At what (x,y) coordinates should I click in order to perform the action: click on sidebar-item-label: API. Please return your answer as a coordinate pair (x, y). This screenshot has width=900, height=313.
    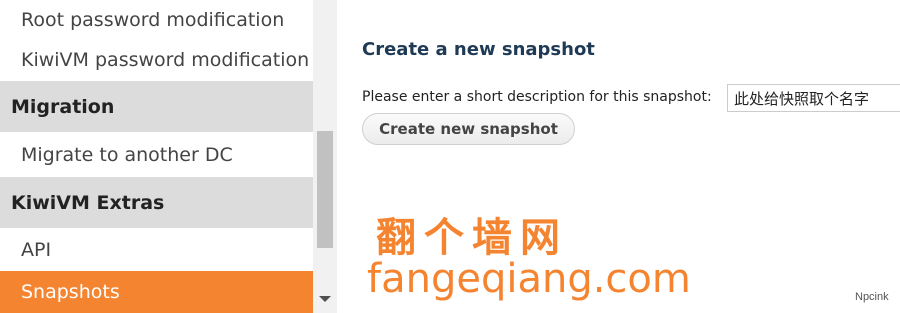
    Looking at the image, I should click on (36, 249).